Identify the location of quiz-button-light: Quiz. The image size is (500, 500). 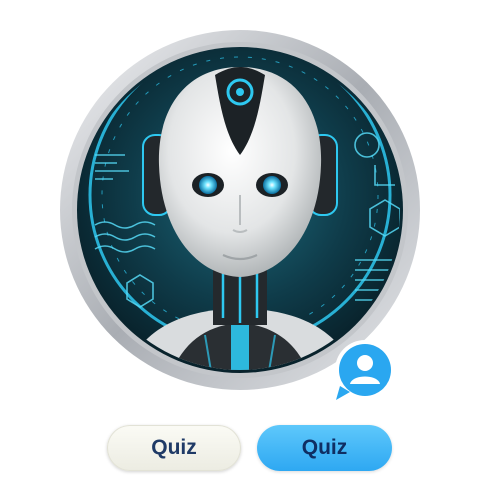
(174, 448).